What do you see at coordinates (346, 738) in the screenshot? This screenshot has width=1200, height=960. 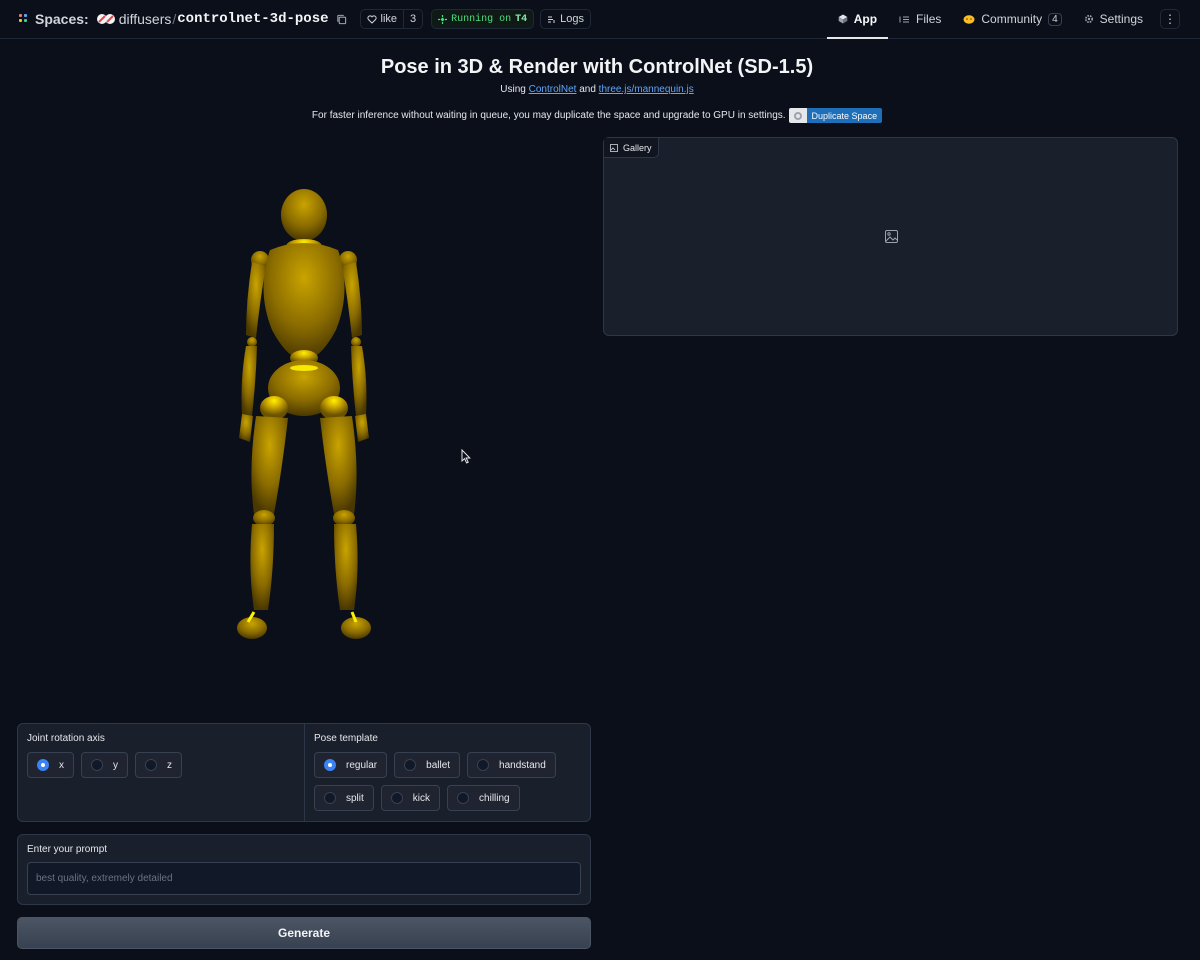 I see `pose-template-label: Pose template` at bounding box center [346, 738].